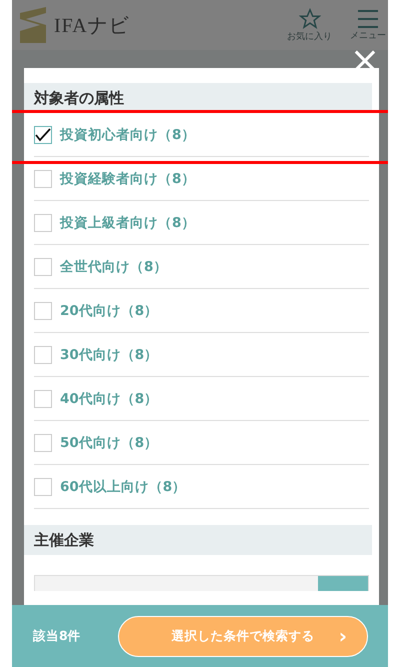 Image resolution: width=400 pixels, height=667 pixels. Describe the element at coordinates (109, 443) in the screenshot. I see `option-label: 50代向け（8）` at that location.